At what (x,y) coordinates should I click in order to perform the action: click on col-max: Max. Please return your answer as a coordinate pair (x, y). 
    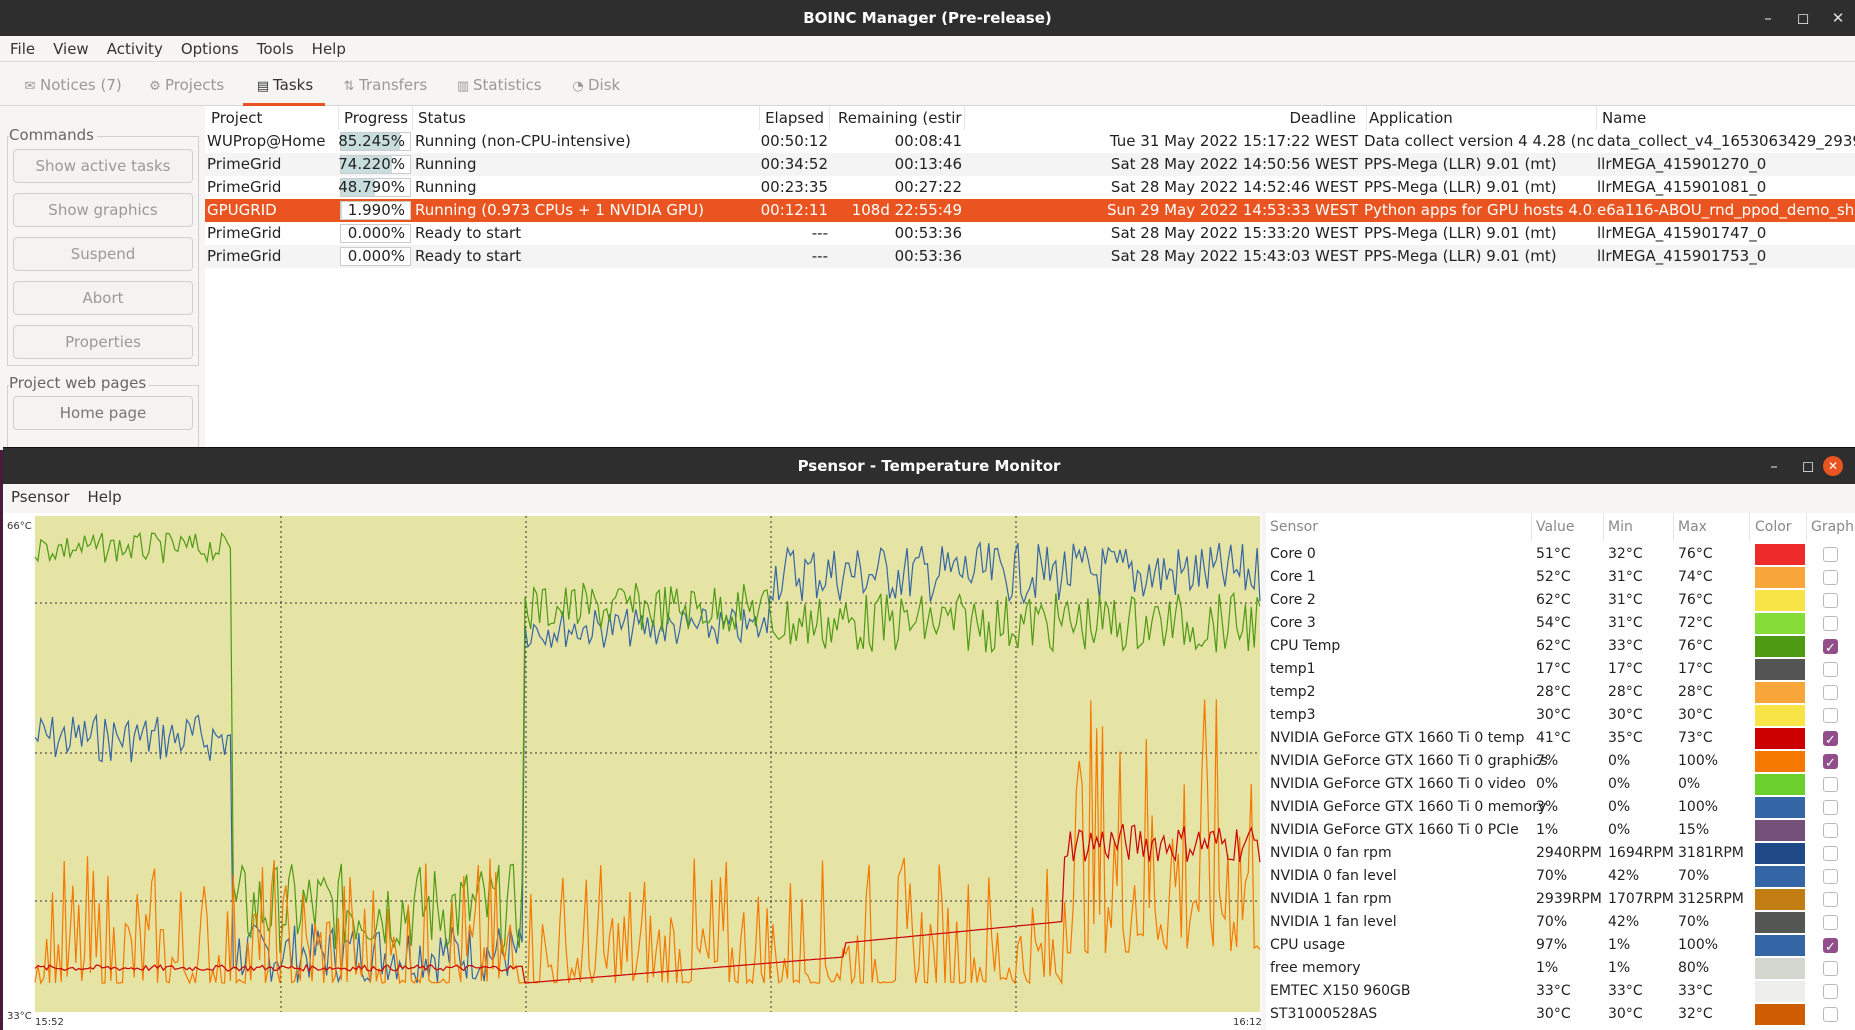
    Looking at the image, I should click on (1714, 527).